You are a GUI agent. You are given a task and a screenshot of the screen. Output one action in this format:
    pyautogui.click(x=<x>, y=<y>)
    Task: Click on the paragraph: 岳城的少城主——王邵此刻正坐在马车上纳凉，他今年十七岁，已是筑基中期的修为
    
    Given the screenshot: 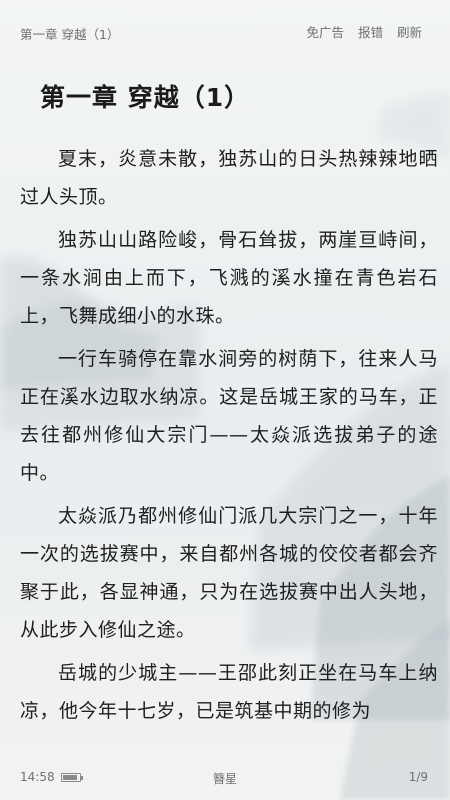 What is the action you would take?
    pyautogui.click(x=229, y=692)
    